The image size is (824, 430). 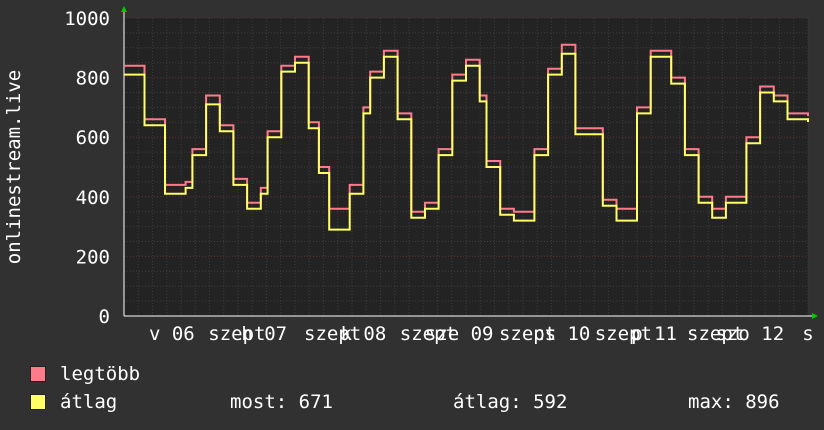 I want to click on x-tick-label: sze 09, so click(x=459, y=334).